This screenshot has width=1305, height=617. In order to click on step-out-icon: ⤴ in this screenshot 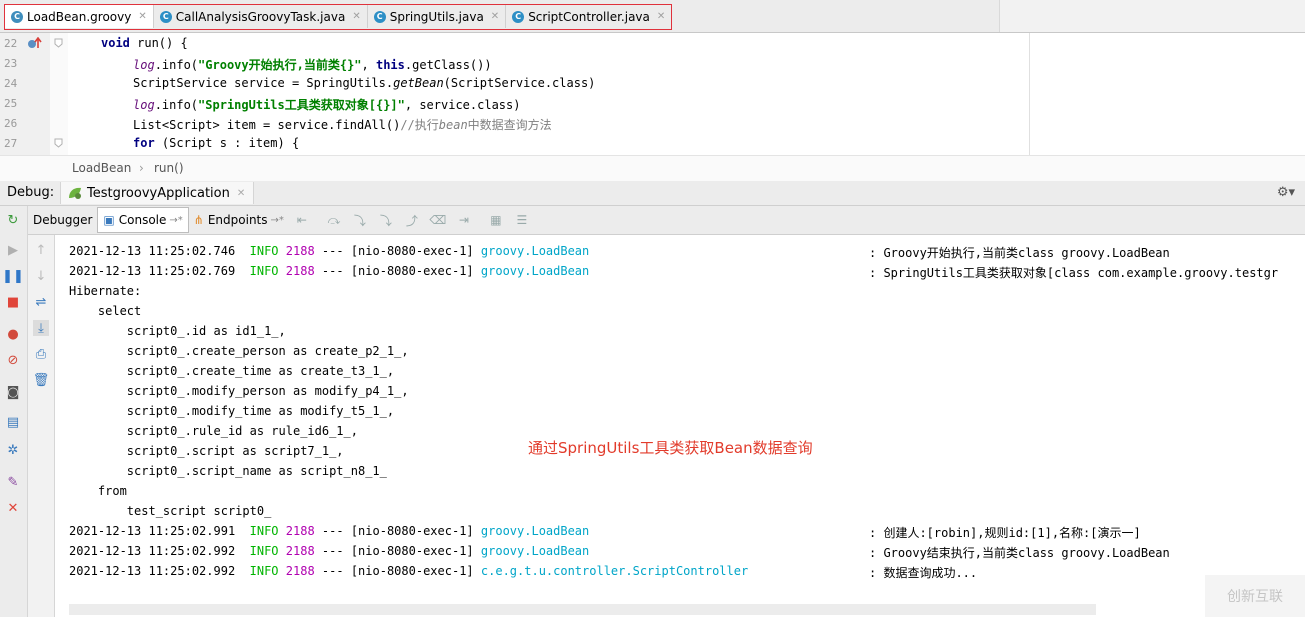, I will do `click(412, 220)`.